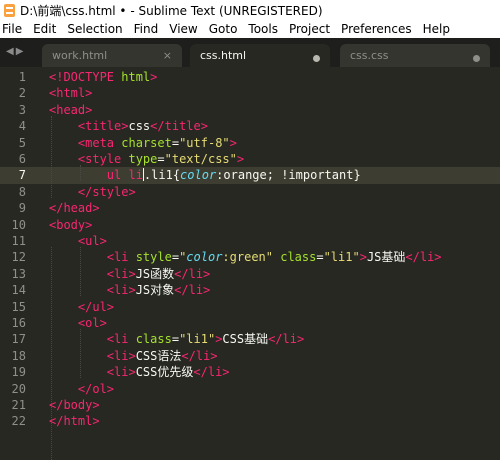 This screenshot has height=460, width=500. I want to click on code-token: </title>, so click(179, 126).